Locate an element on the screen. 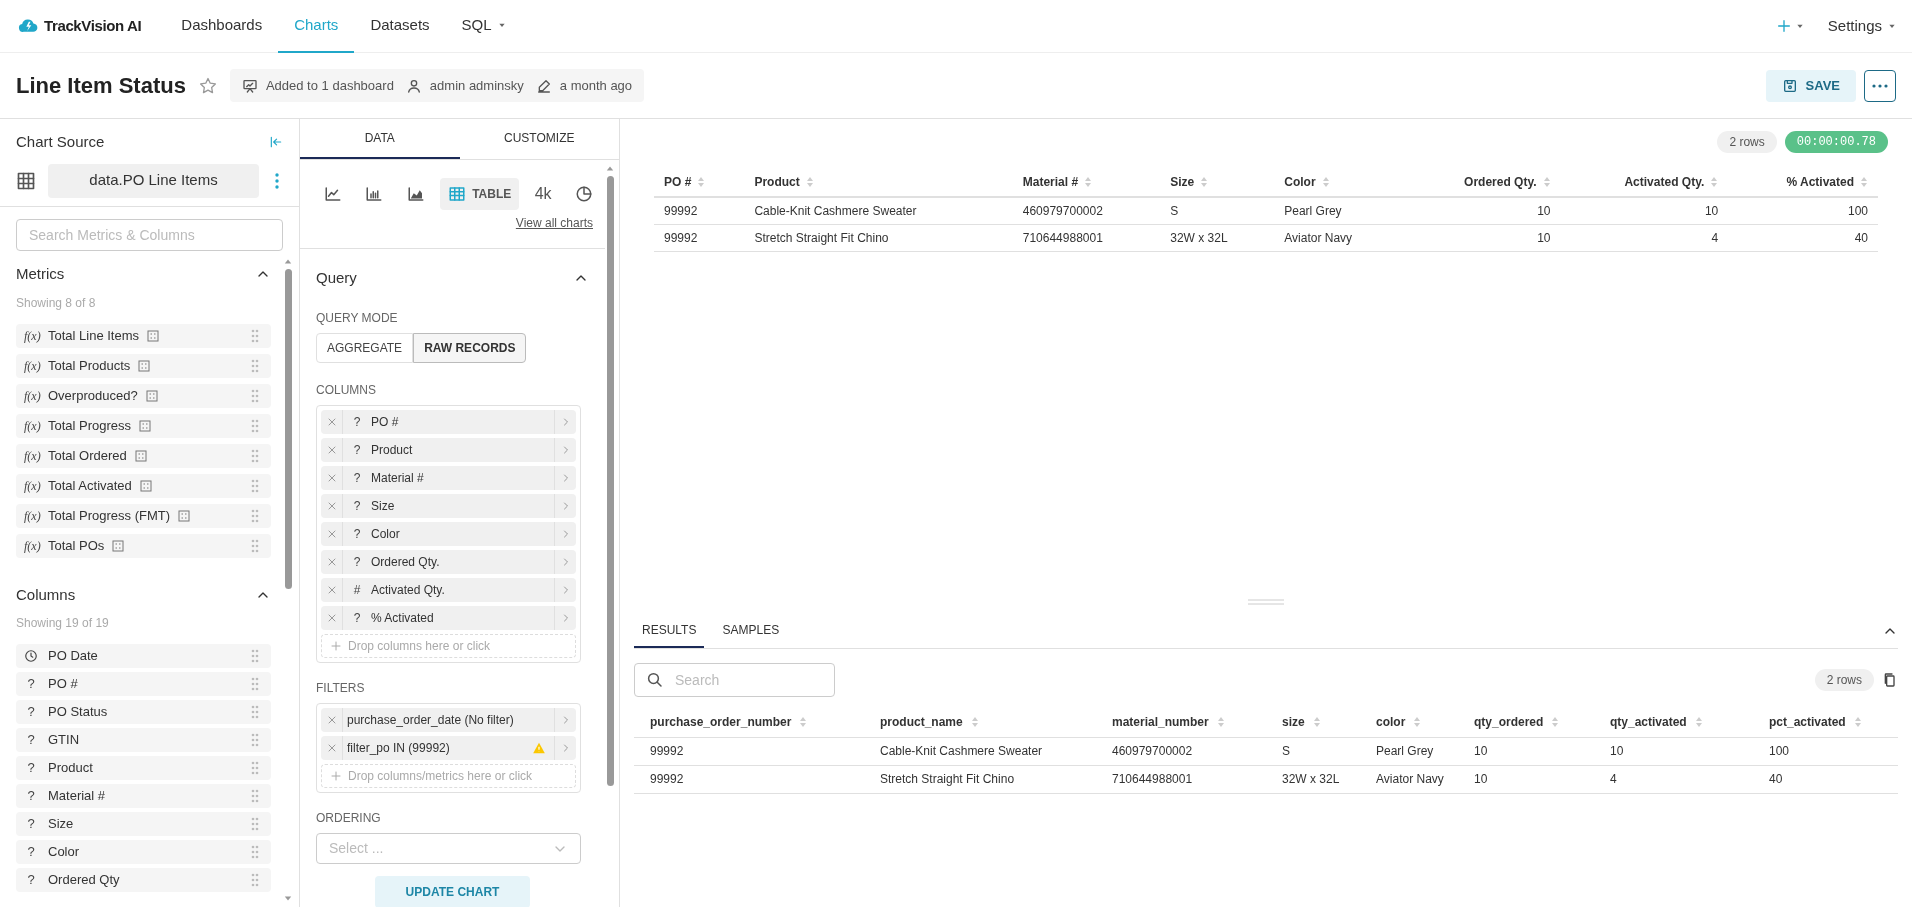  column-chip: ? Ordered Qty. is located at coordinates (448, 562).